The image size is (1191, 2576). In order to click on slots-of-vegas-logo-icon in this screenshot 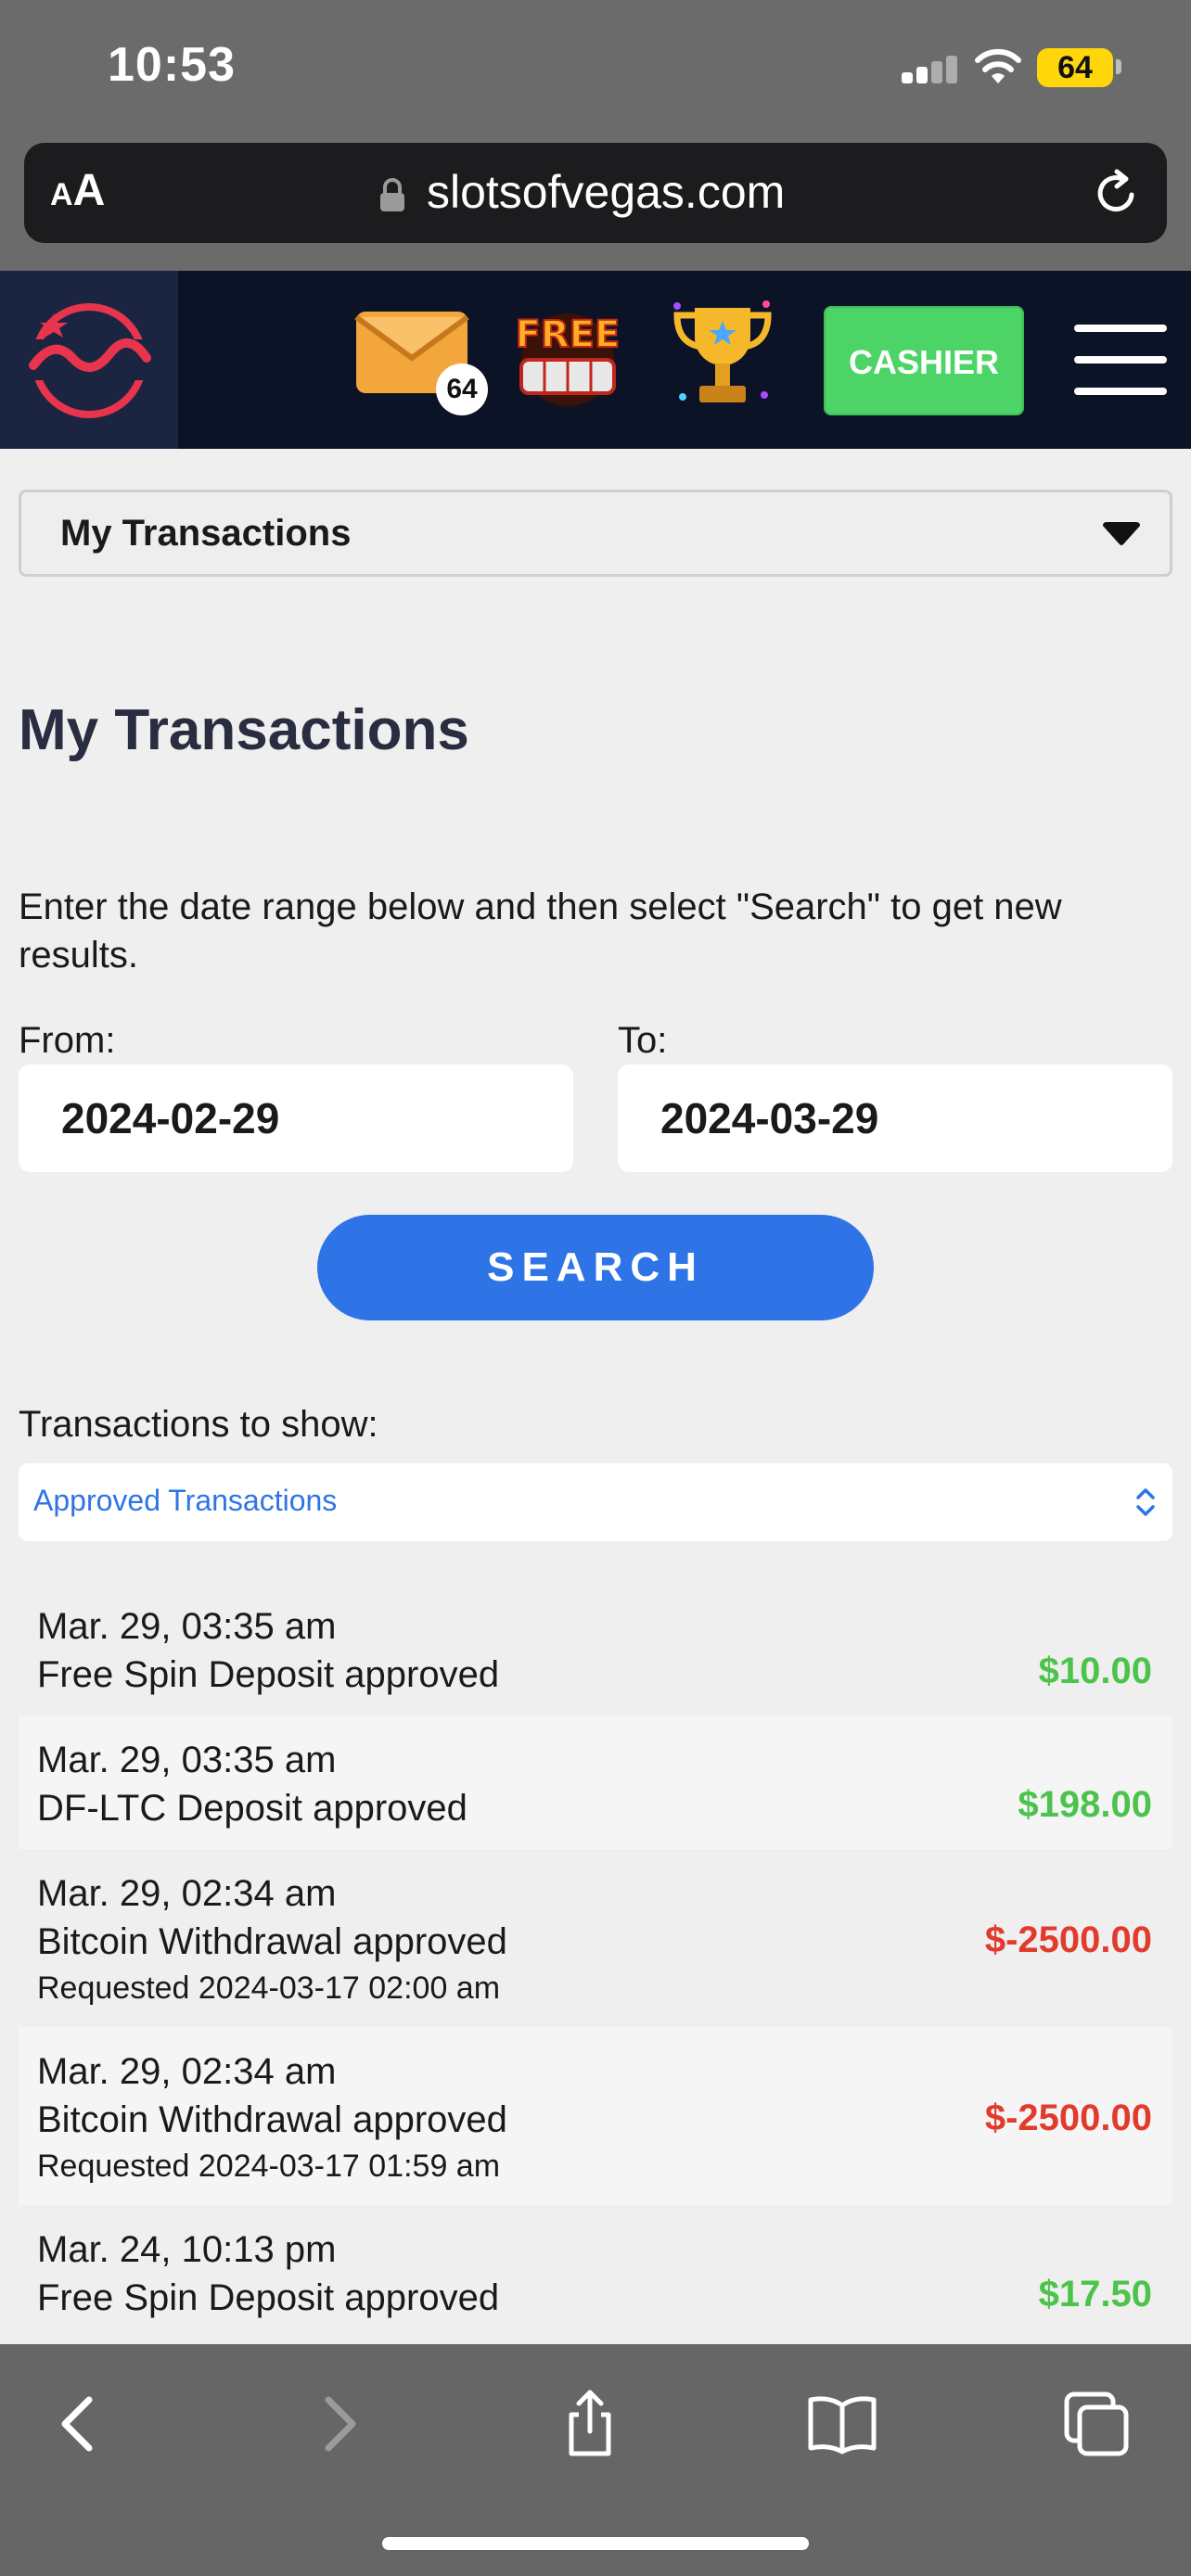, I will do `click(89, 360)`.